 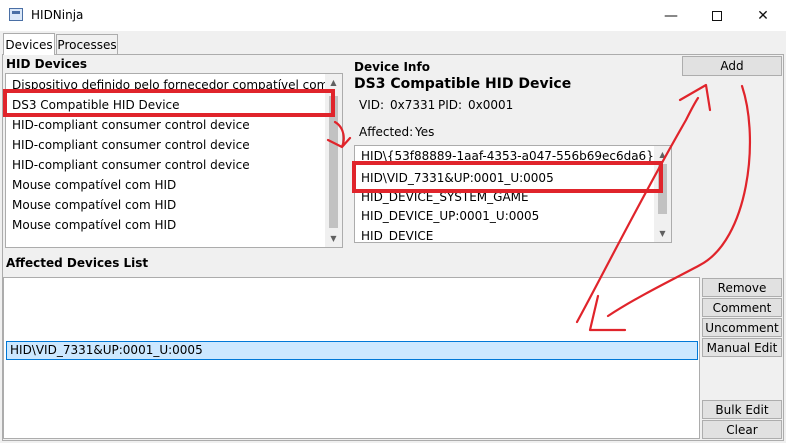 I want to click on arrow-to-device-info, so click(x=339, y=134).